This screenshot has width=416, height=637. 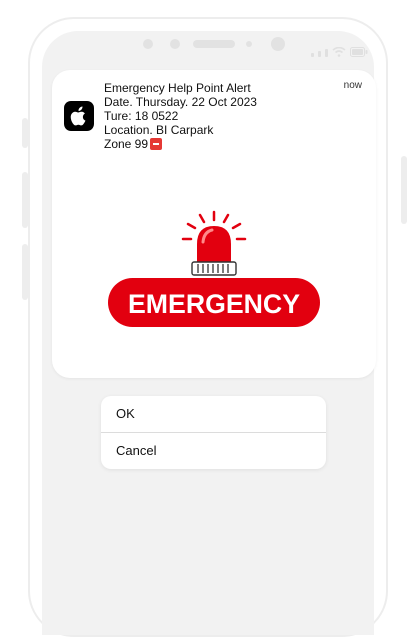 I want to click on red-box-icon, so click(x=156, y=144).